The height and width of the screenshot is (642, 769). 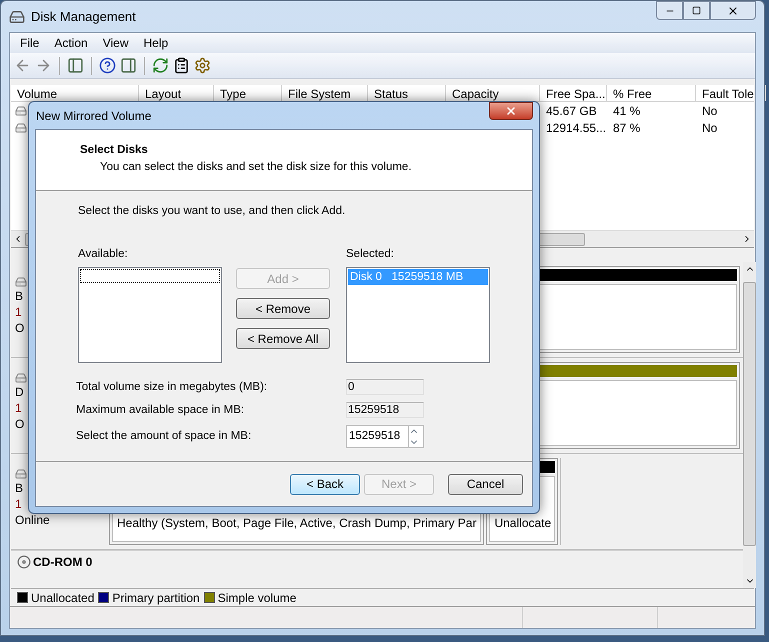 What do you see at coordinates (172, 387) in the screenshot?
I see `field-label: Total volume size in megabytes (MB):` at bounding box center [172, 387].